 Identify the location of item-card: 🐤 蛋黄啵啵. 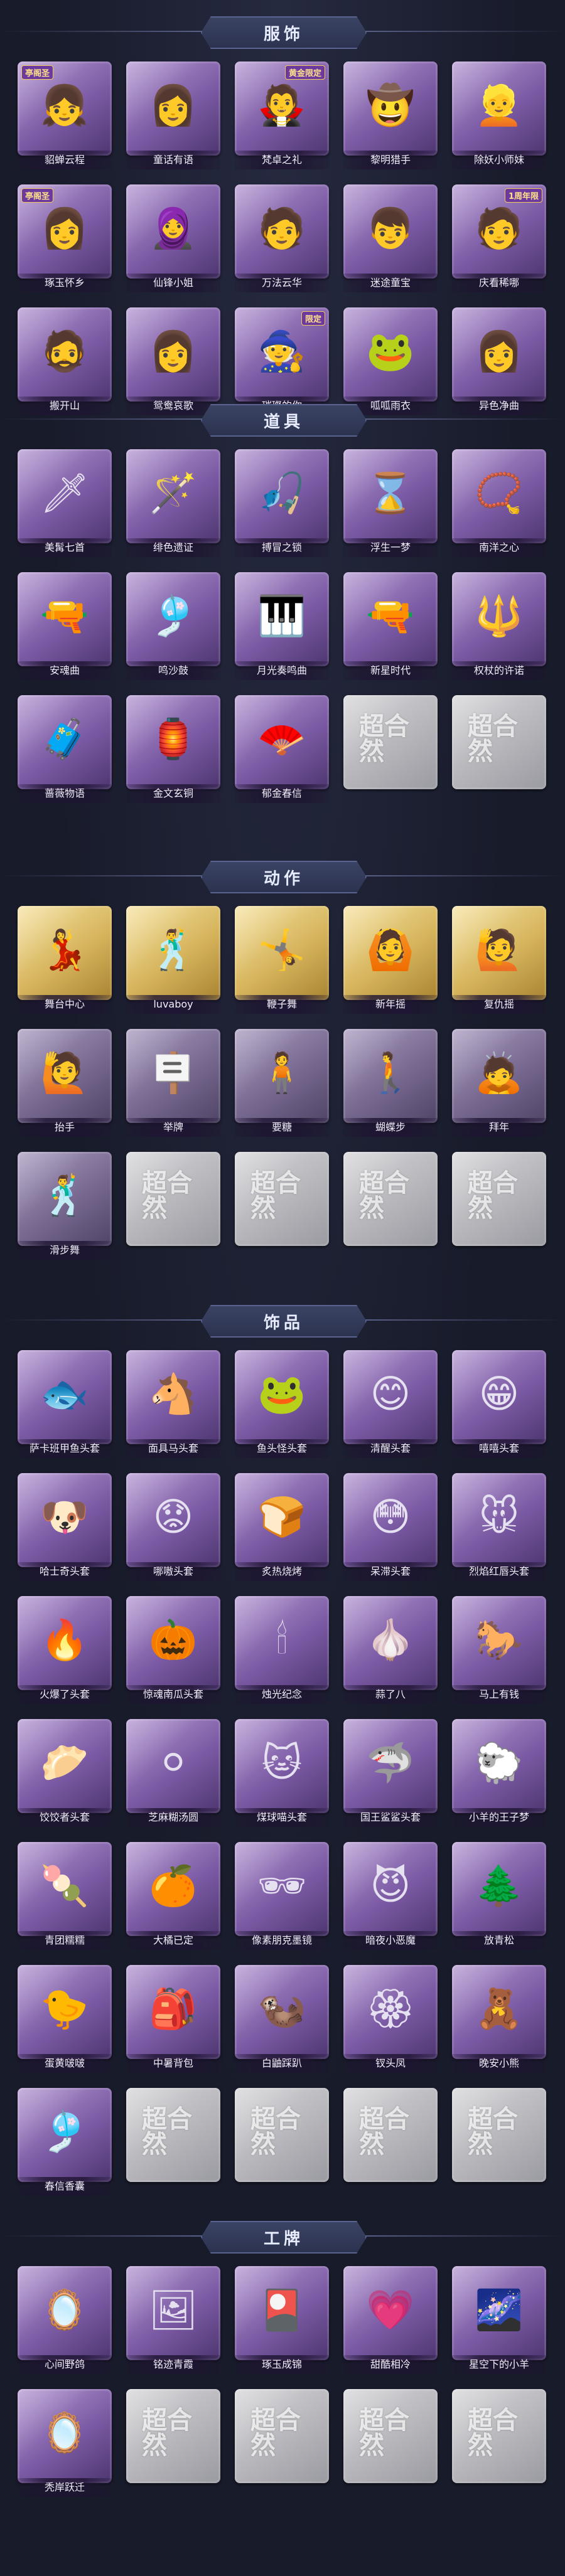
(65, 2020).